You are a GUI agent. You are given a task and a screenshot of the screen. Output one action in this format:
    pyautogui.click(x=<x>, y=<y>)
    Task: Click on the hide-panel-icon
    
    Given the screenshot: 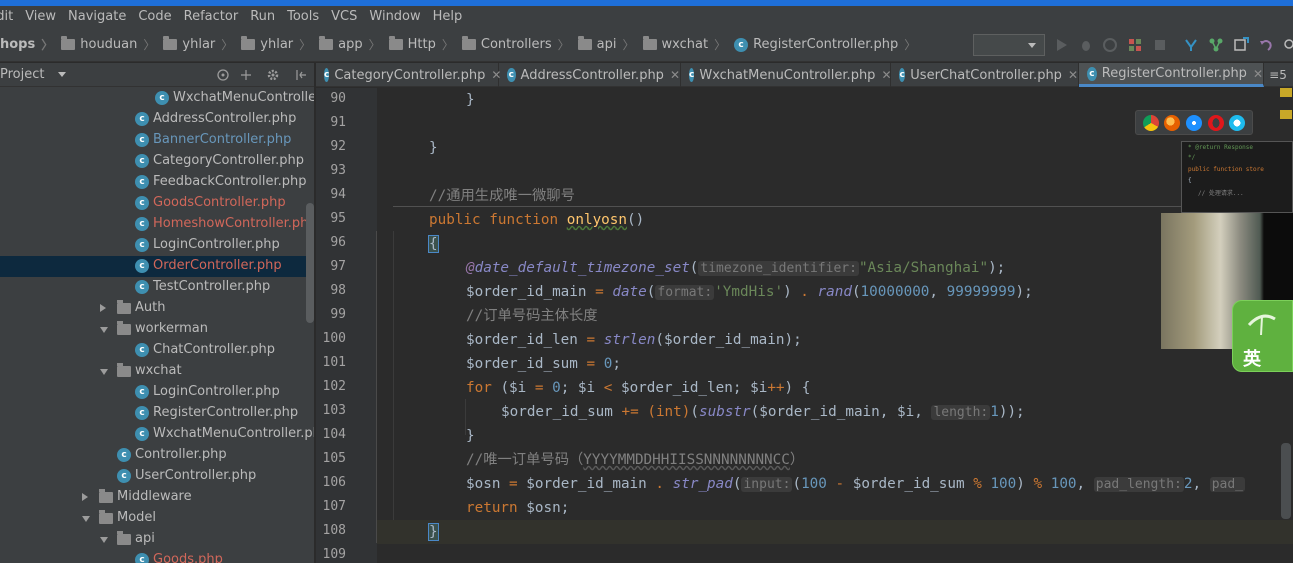 What is the action you would take?
    pyautogui.click(x=301, y=75)
    